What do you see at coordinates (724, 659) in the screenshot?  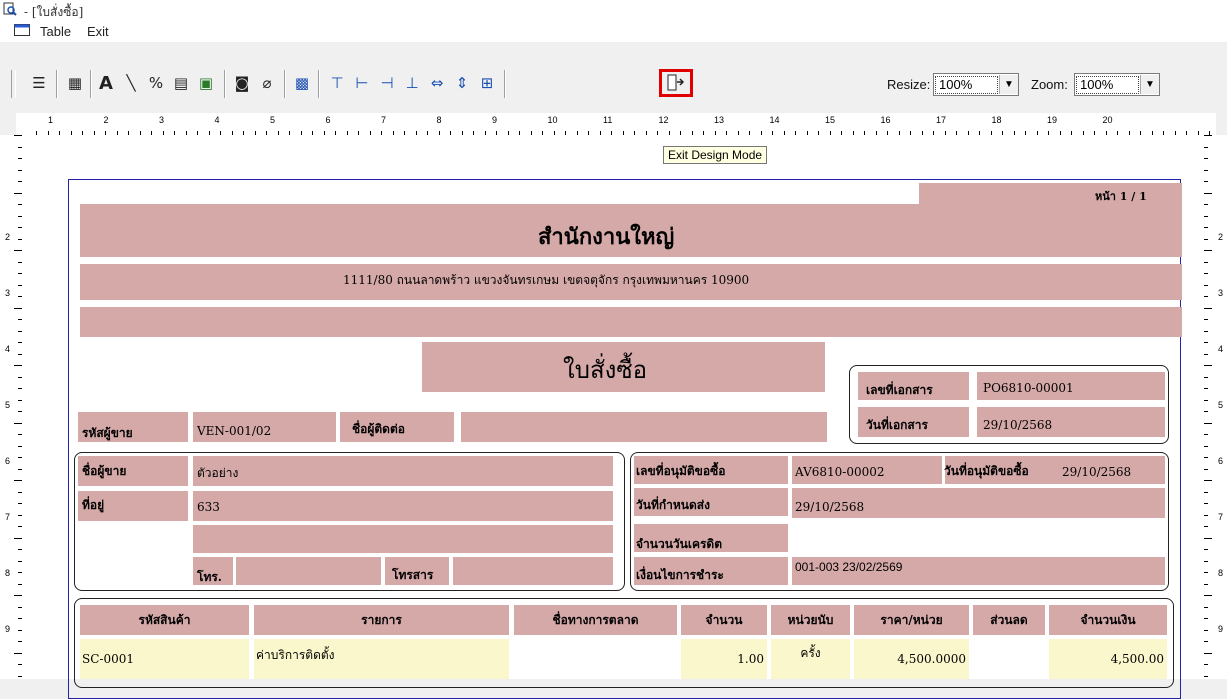 I see `table-cell-qty: 1.00` at bounding box center [724, 659].